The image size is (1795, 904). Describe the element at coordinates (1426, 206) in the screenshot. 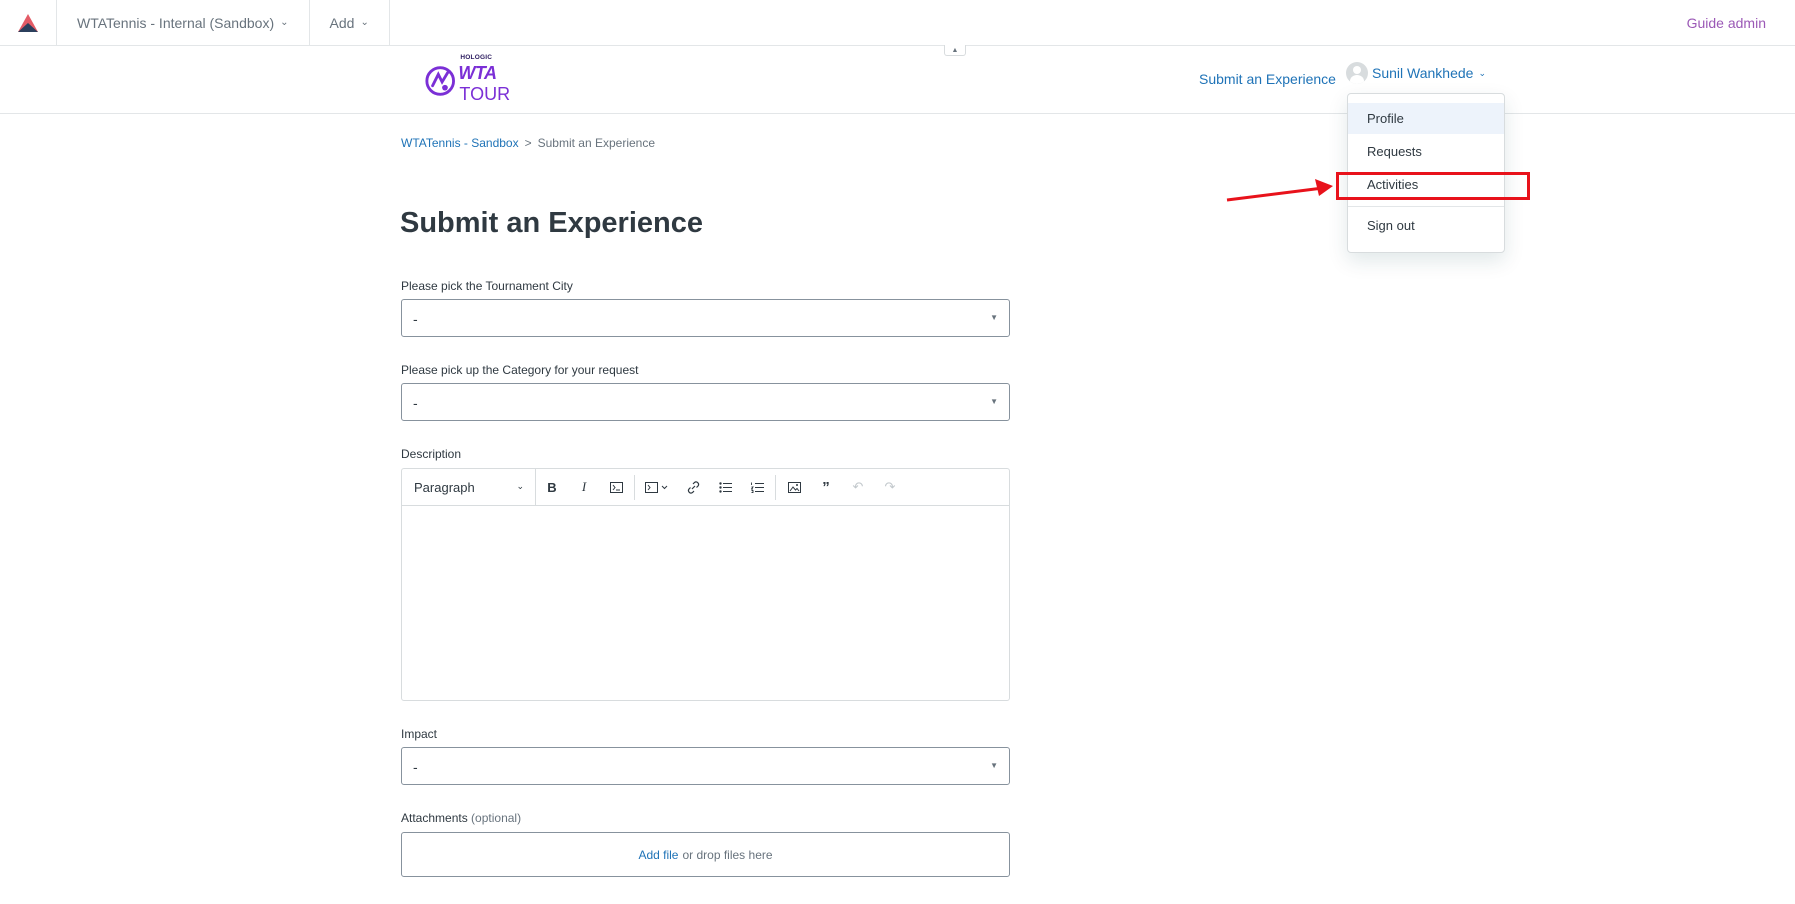

I see `menu-divider` at that location.